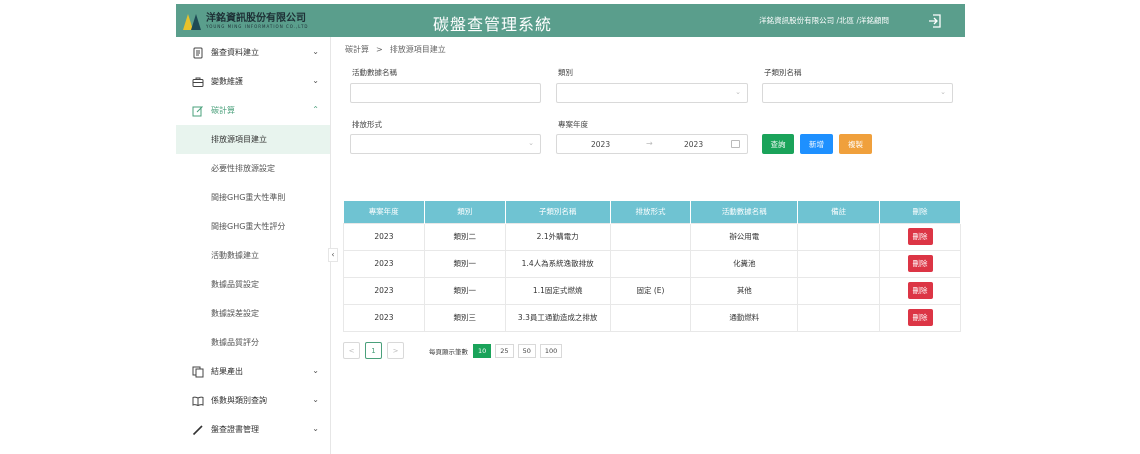 The width and height of the screenshot is (1140, 454). What do you see at coordinates (652, 290) in the screenshot?
I see `table-row: 2023 類別一 1.1固定式燃燒 固定 (E) 其他 刪除` at bounding box center [652, 290].